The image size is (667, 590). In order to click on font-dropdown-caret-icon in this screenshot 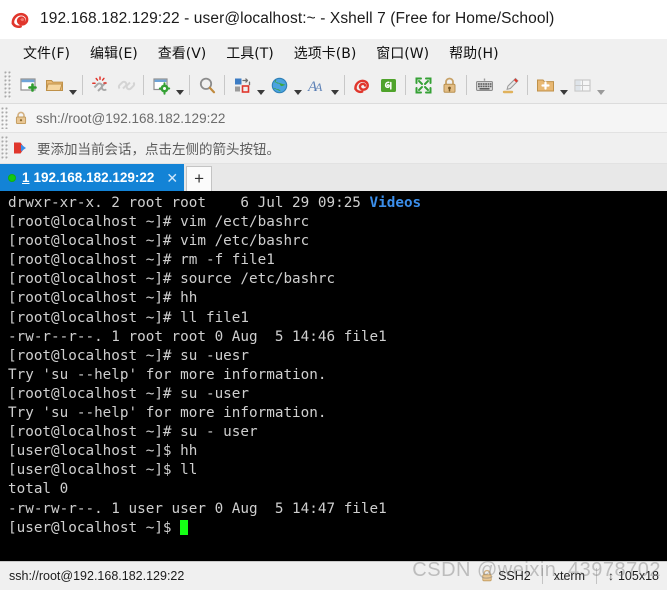, I will do `click(334, 85)`.